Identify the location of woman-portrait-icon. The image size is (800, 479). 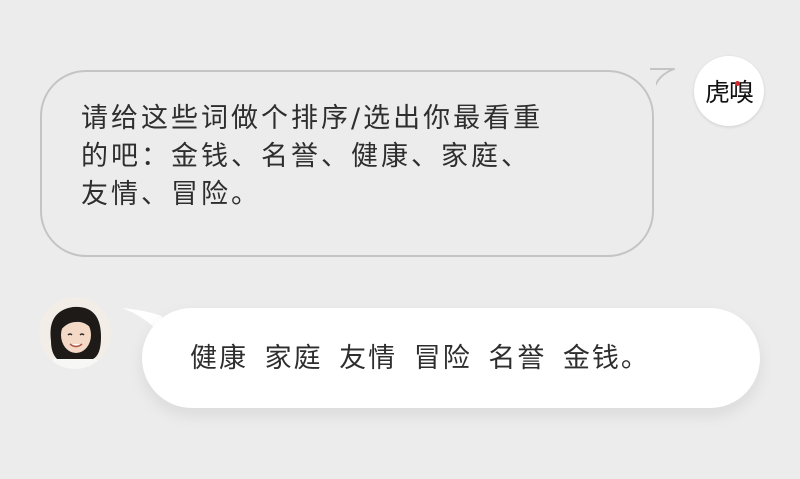
(75, 333).